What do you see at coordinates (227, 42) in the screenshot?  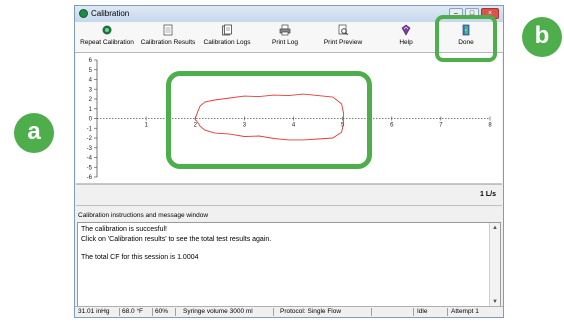 I see `calibration-logs-label: Calibration Logs` at bounding box center [227, 42].